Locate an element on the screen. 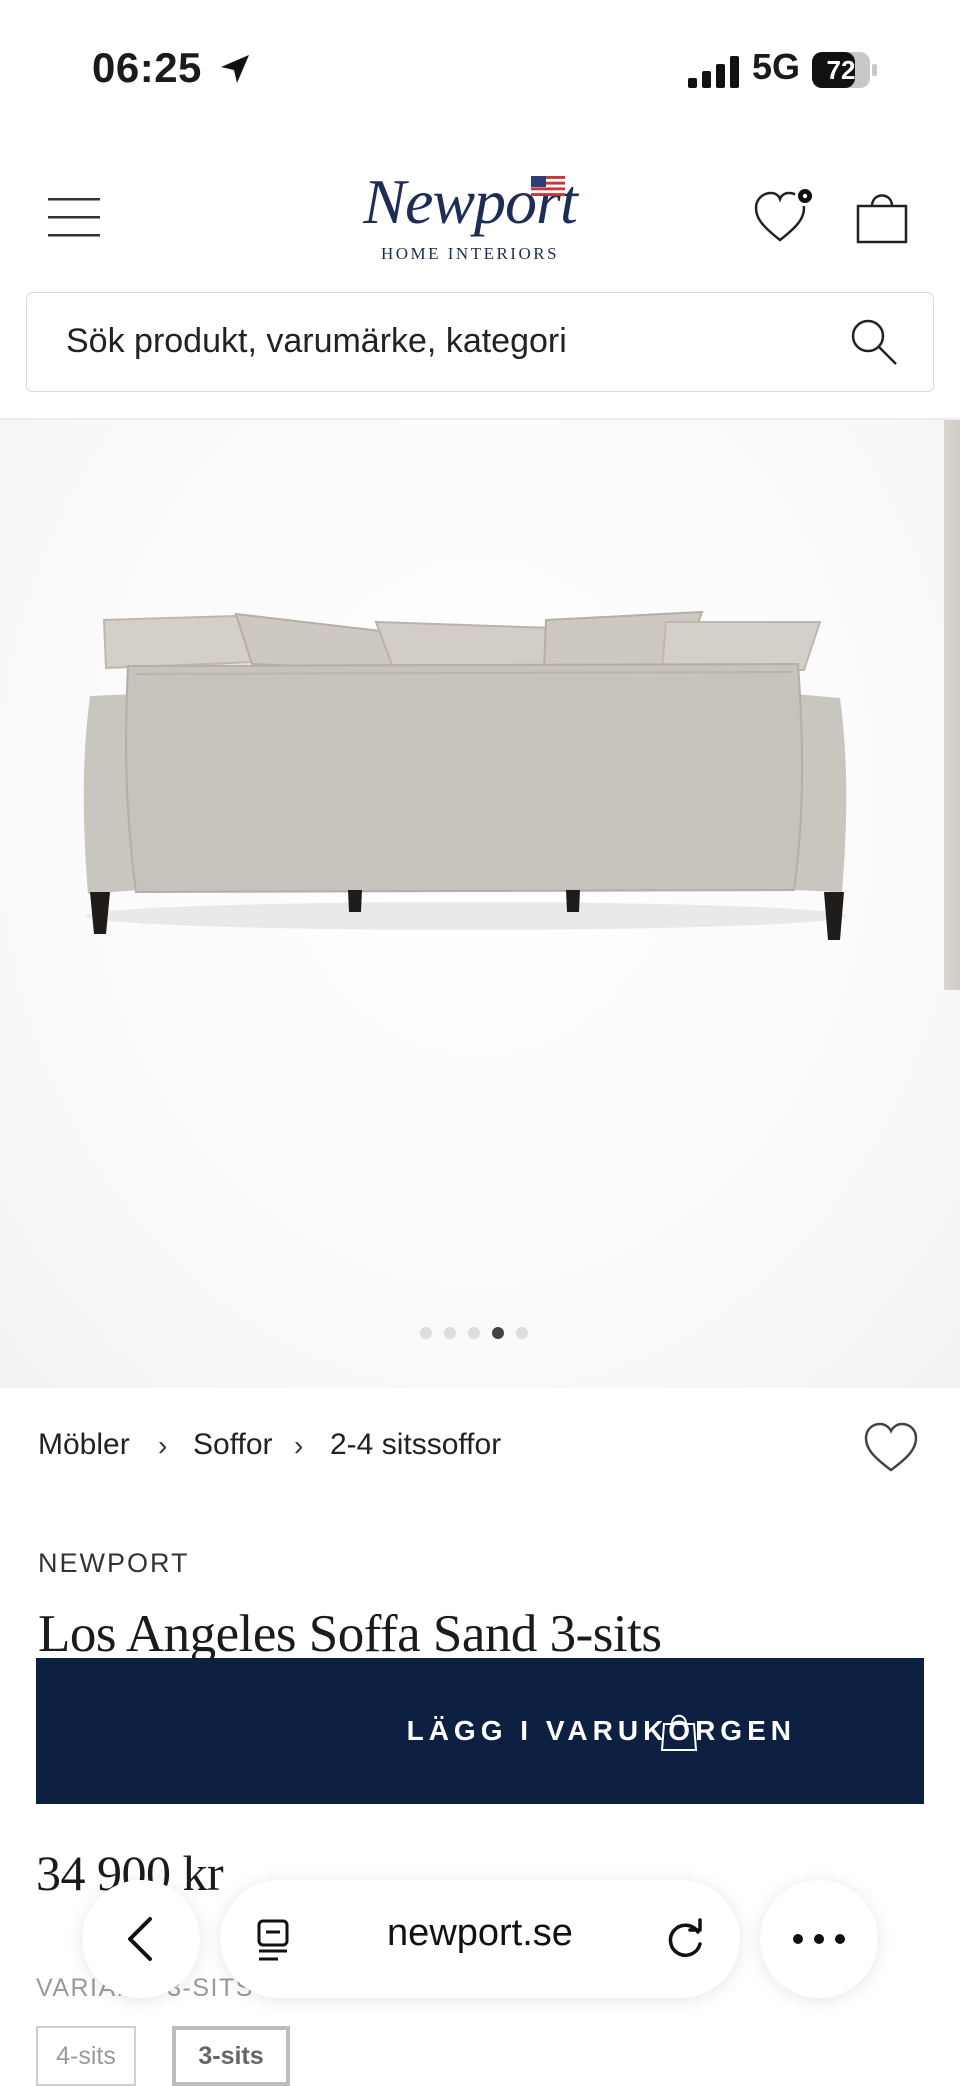 Image resolution: width=960 pixels, height=2086 pixels. breadcrumb-item-mobler: Möbler is located at coordinates (84, 1445).